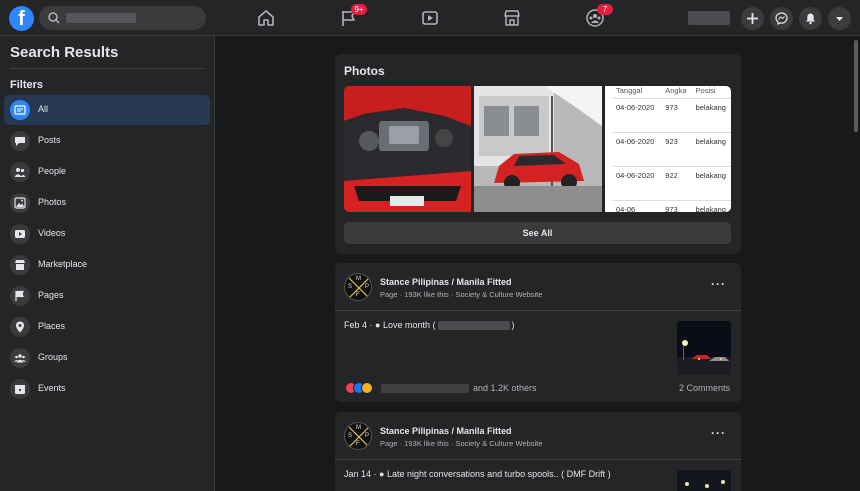  Describe the element at coordinates (20, 234) in the screenshot. I see `videos-icon` at that location.